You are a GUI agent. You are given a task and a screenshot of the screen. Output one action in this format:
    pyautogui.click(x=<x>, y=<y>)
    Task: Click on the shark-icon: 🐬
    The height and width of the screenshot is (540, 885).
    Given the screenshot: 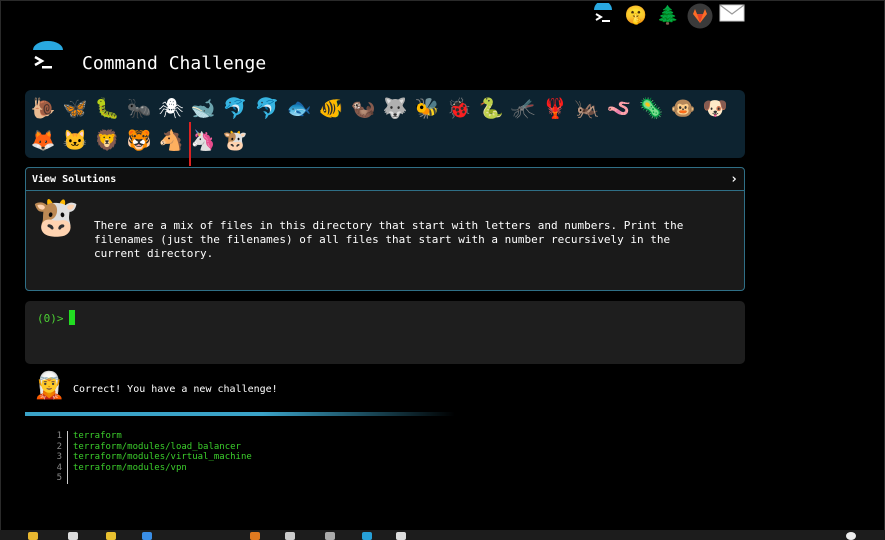 What is the action you would take?
    pyautogui.click(x=267, y=108)
    